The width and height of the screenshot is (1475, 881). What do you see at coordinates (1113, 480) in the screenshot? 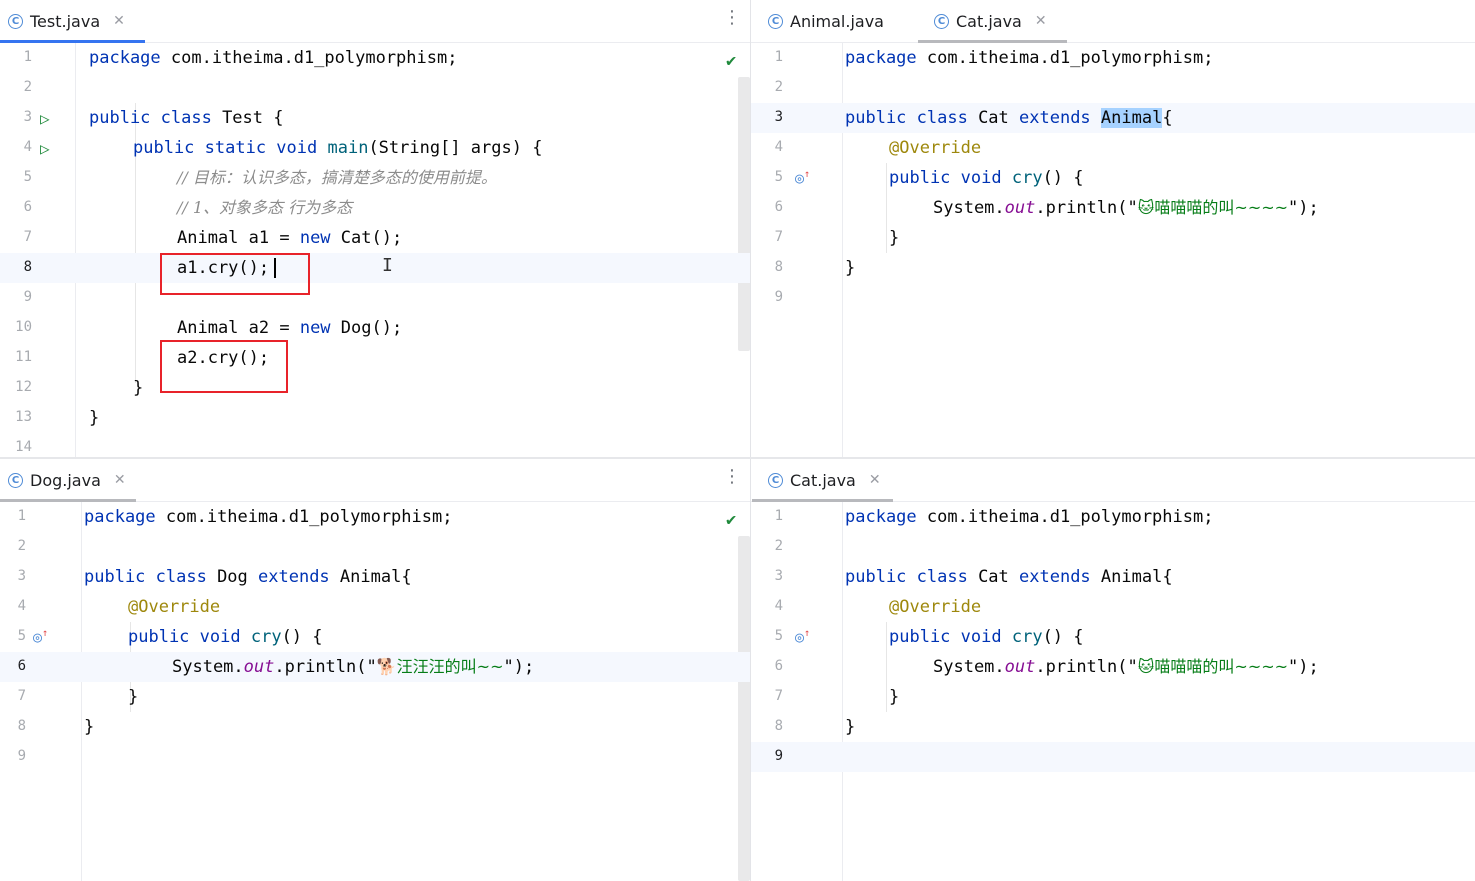
I see `tab-bar: C Cat.java ✕` at bounding box center [1113, 480].